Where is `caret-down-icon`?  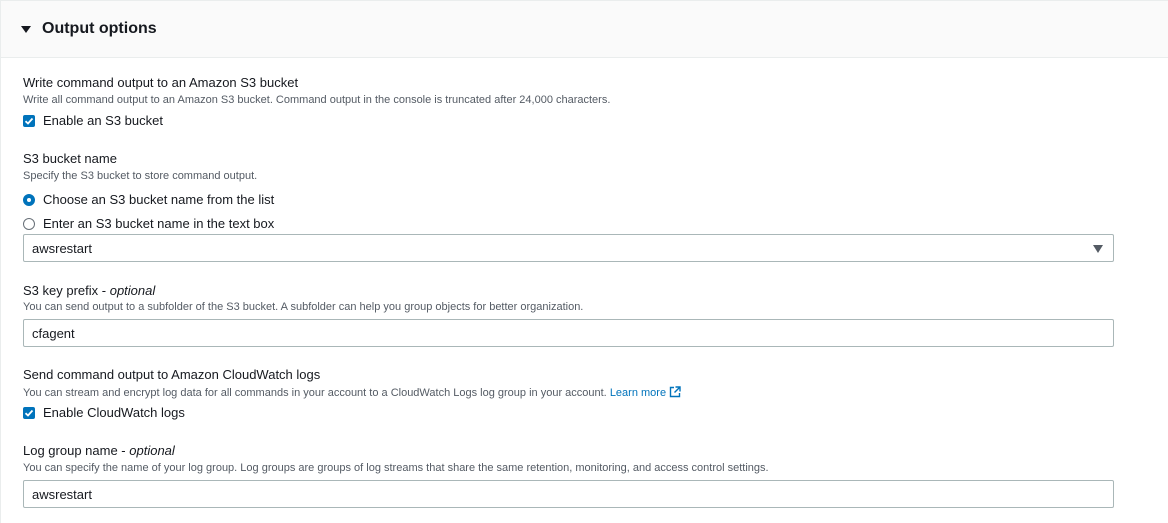 caret-down-icon is located at coordinates (26, 29).